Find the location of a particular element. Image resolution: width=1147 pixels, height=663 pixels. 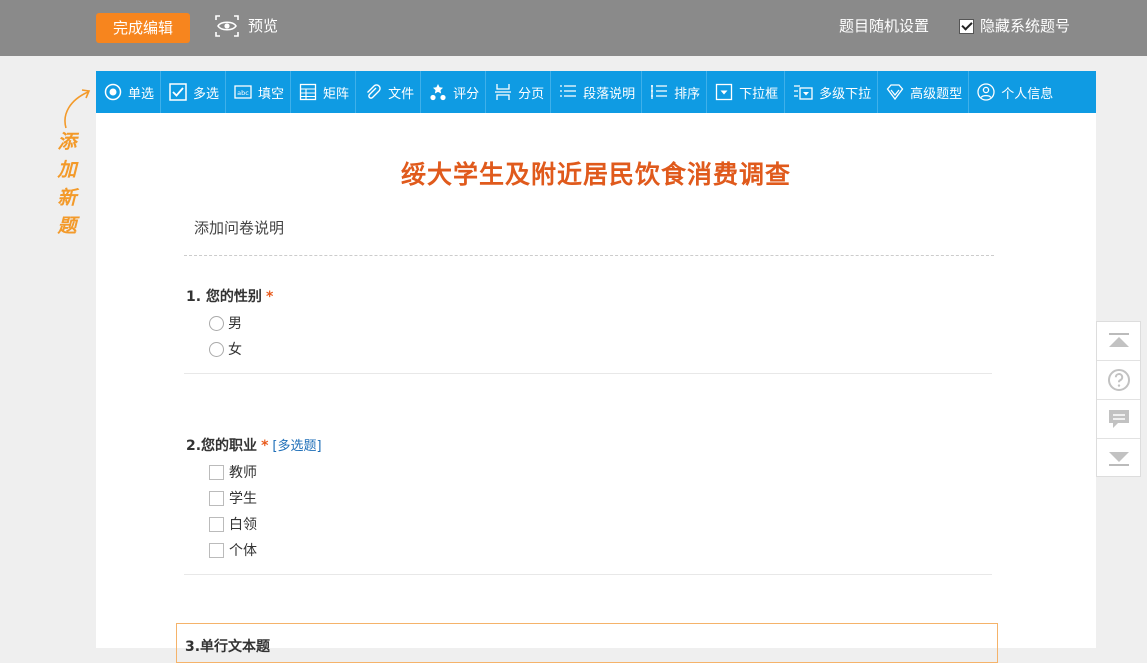

option-female: 女 is located at coordinates (225, 349).